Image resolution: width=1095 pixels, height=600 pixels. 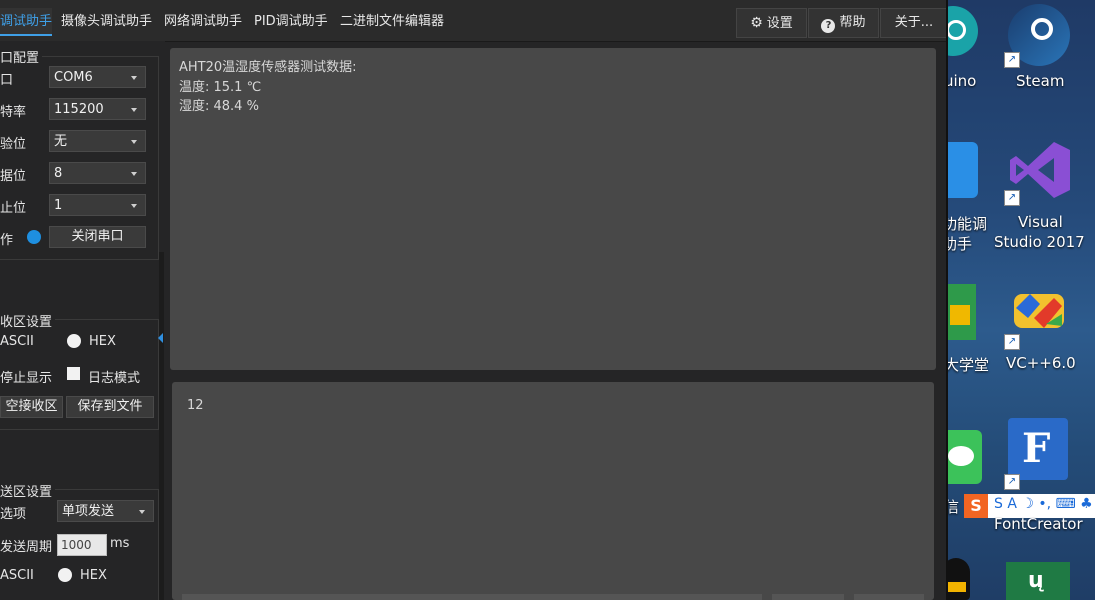 I want to click on send-extra-button, so click(x=889, y=597).